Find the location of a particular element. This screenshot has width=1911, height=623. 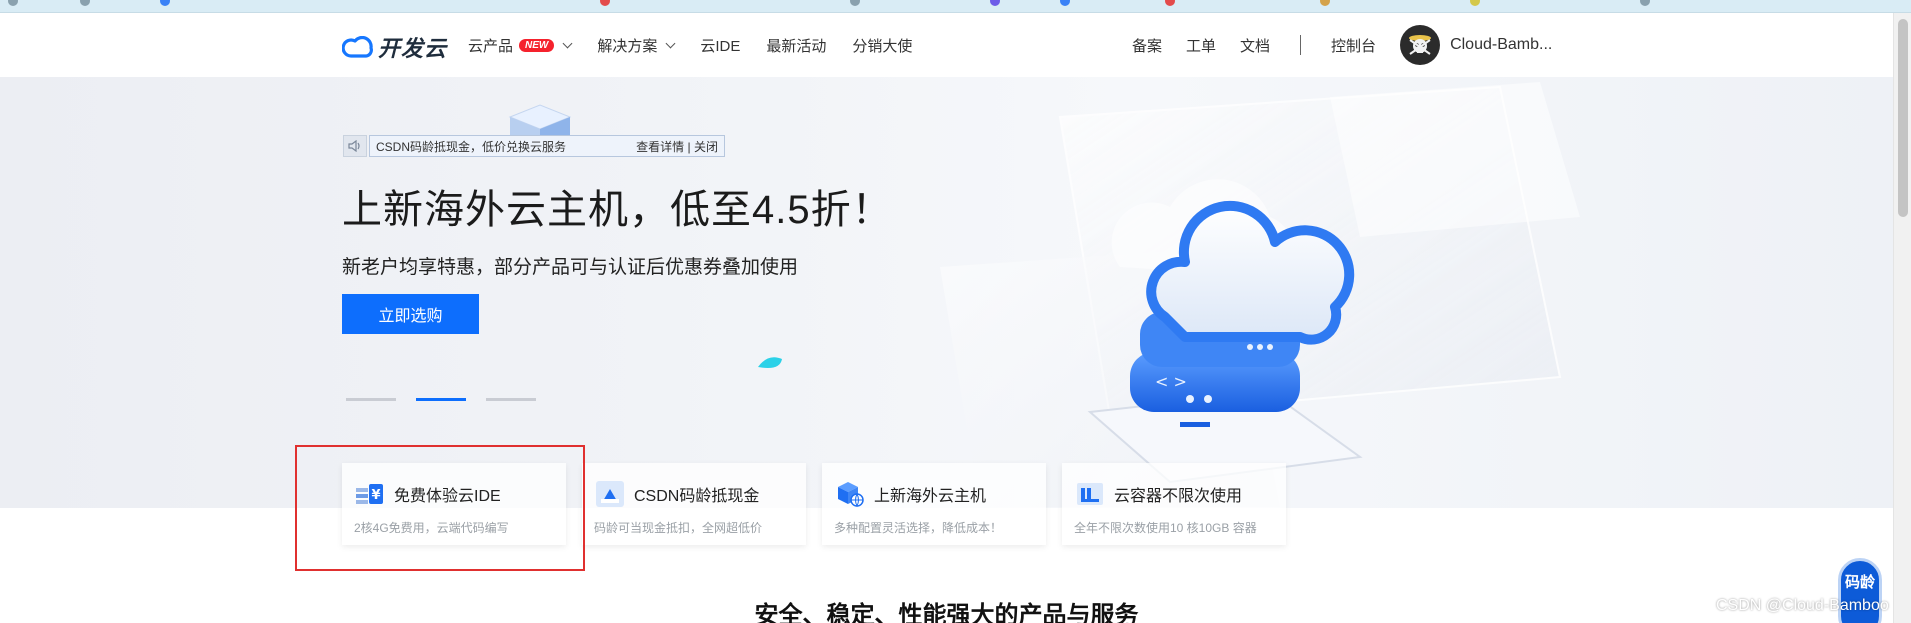

gift-icon is located at coordinates (610, 494).